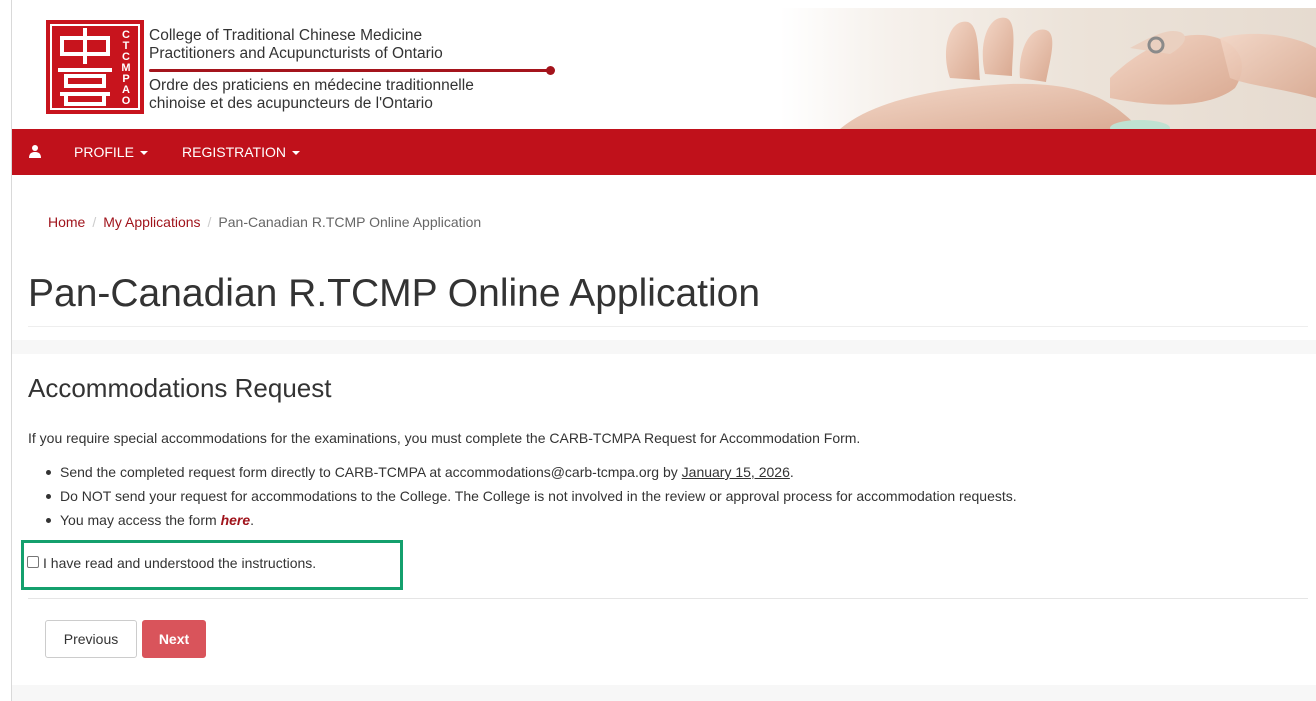 The image size is (1316, 701). What do you see at coordinates (668, 598) in the screenshot?
I see `form-divider` at bounding box center [668, 598].